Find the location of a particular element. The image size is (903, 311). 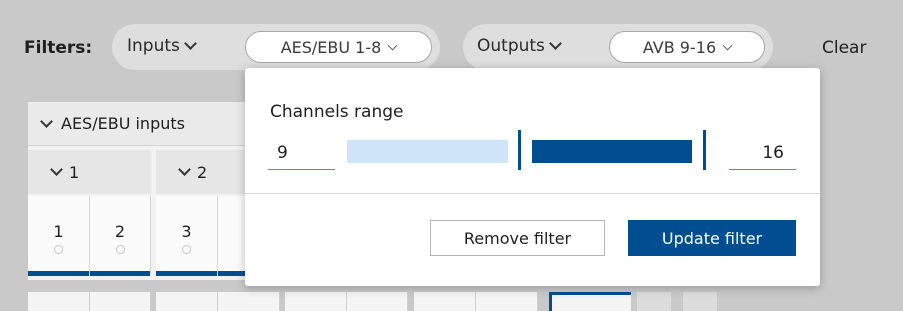

range-min-input is located at coordinates (301, 153).